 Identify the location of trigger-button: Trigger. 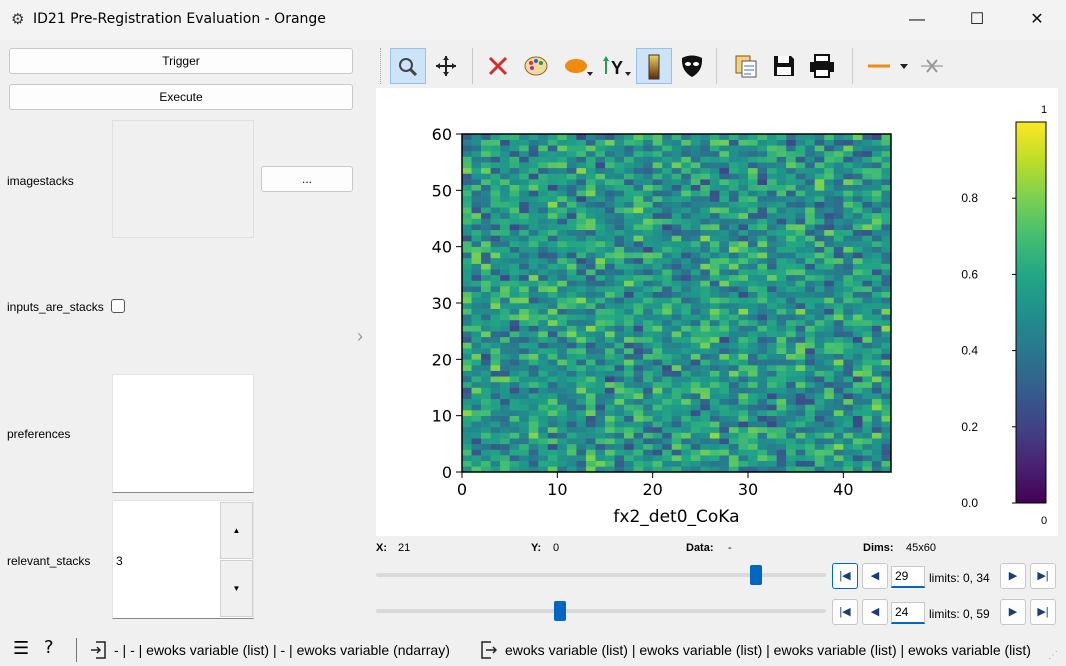
(181, 61).